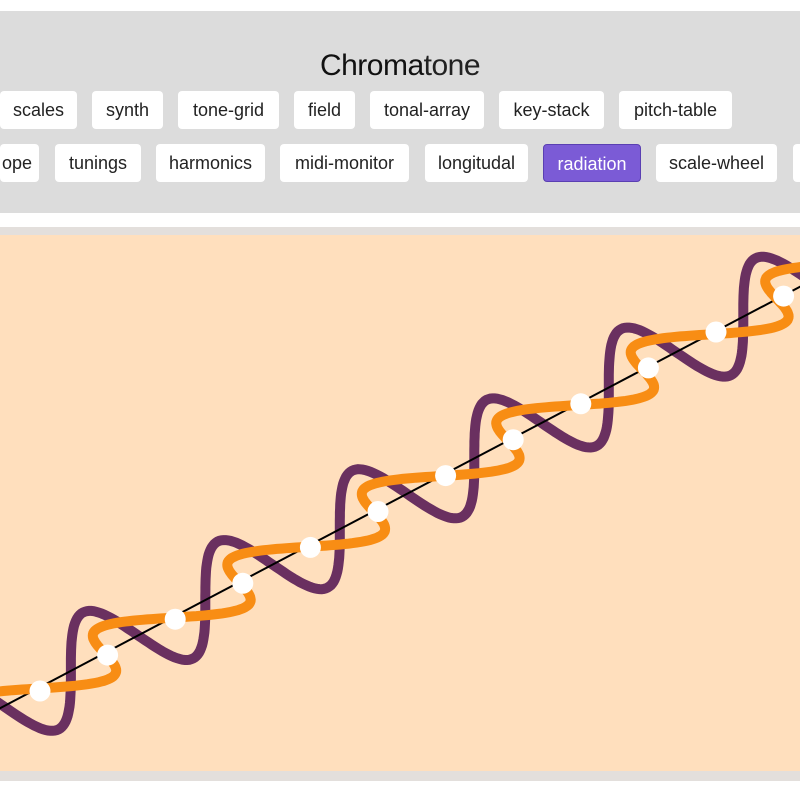  I want to click on nav-tag-pitch-table: pitch-table, so click(675, 110).